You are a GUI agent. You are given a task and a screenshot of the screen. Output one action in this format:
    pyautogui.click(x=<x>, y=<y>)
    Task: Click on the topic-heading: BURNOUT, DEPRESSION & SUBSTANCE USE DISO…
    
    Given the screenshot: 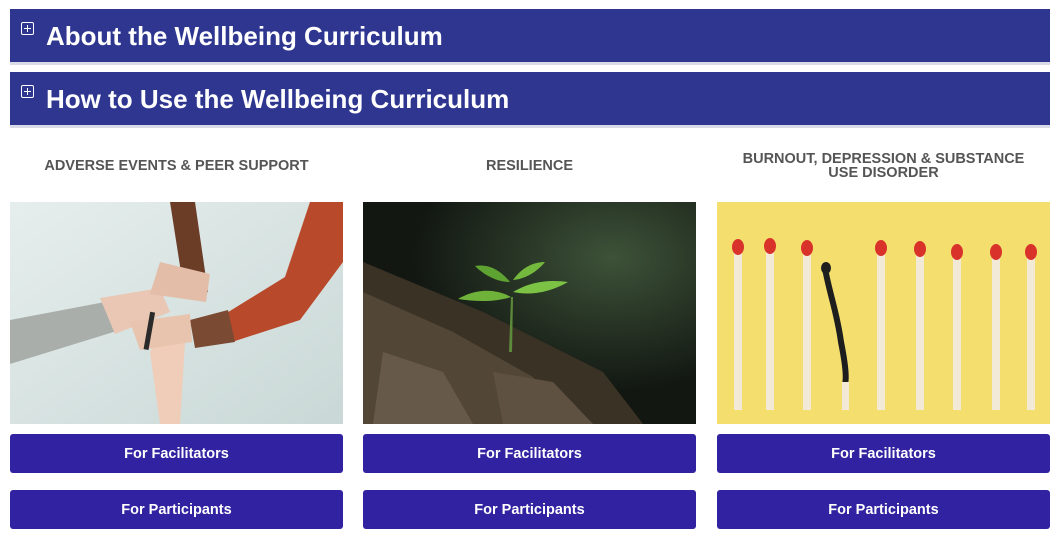 What is the action you would take?
    pyautogui.click(x=883, y=166)
    